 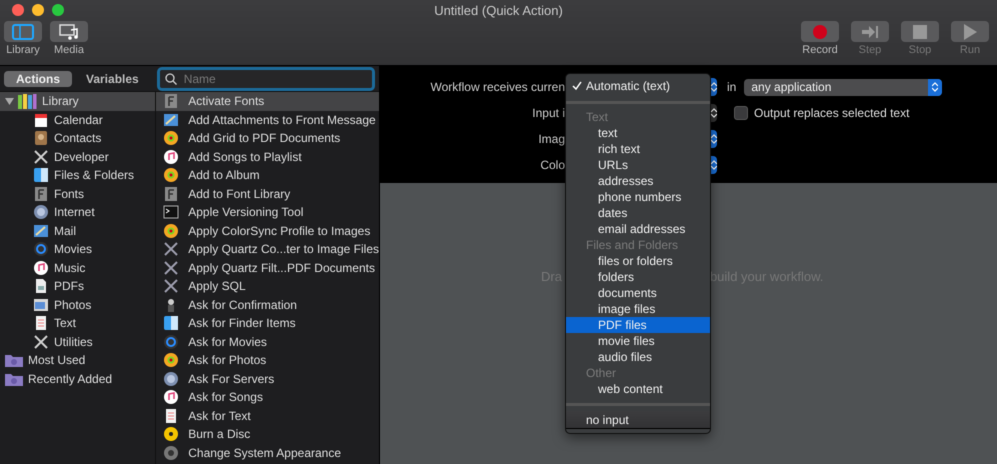 I want to click on category-item: Movies, so click(x=78, y=249).